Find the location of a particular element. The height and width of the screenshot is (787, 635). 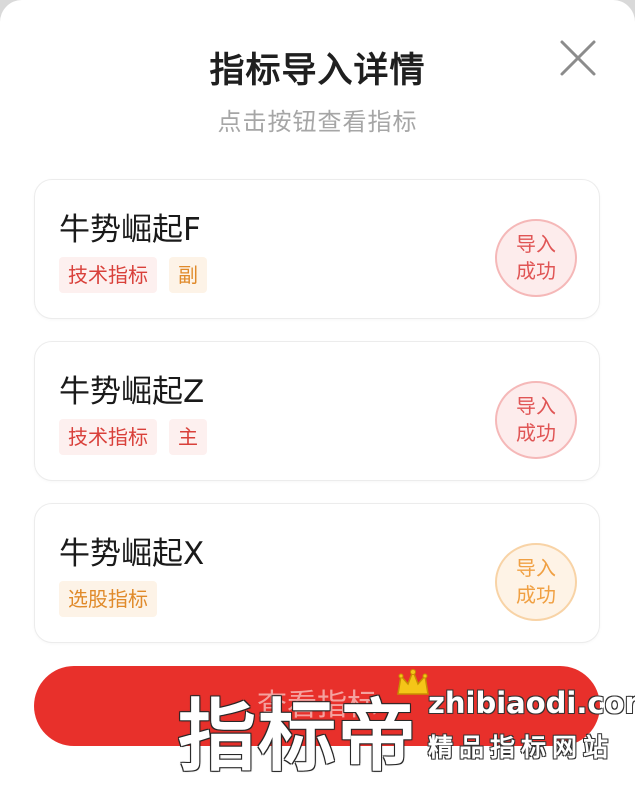

watermark-logo-text: 指标帝 is located at coordinates (298, 737).